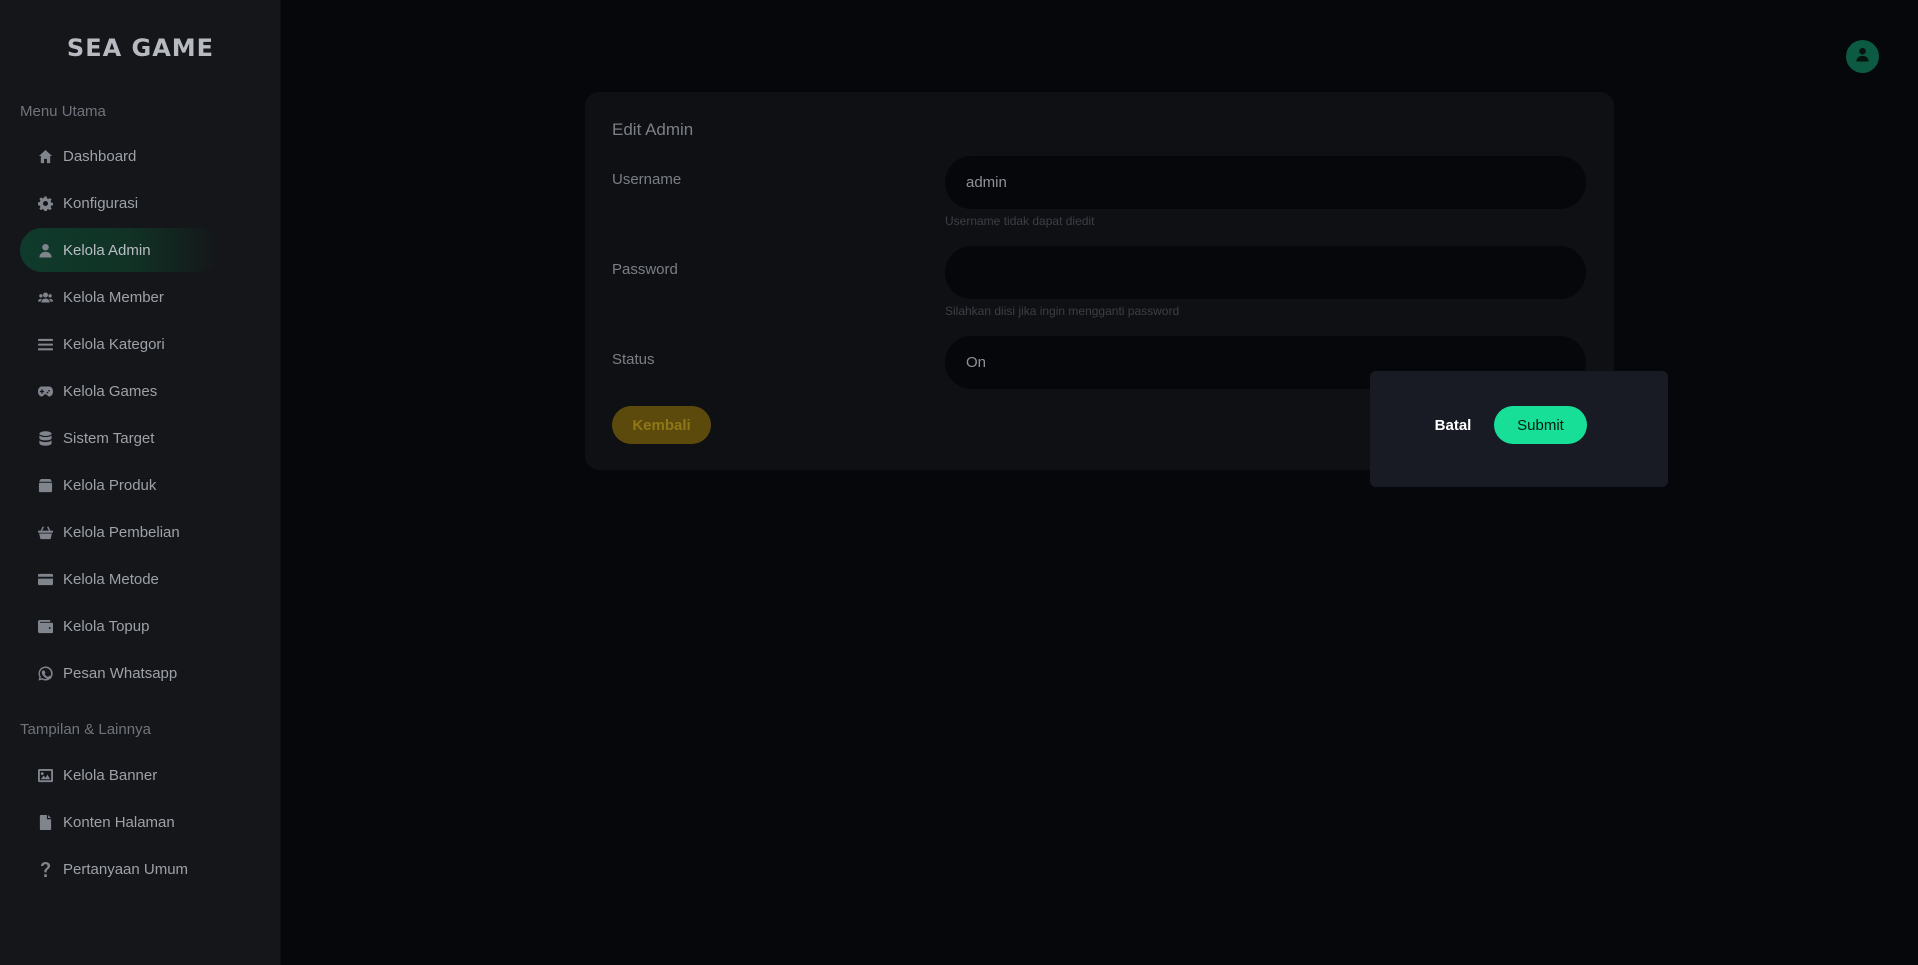 The image size is (1918, 965). Describe the element at coordinates (1265, 182) in the screenshot. I see `username-field: admin` at that location.